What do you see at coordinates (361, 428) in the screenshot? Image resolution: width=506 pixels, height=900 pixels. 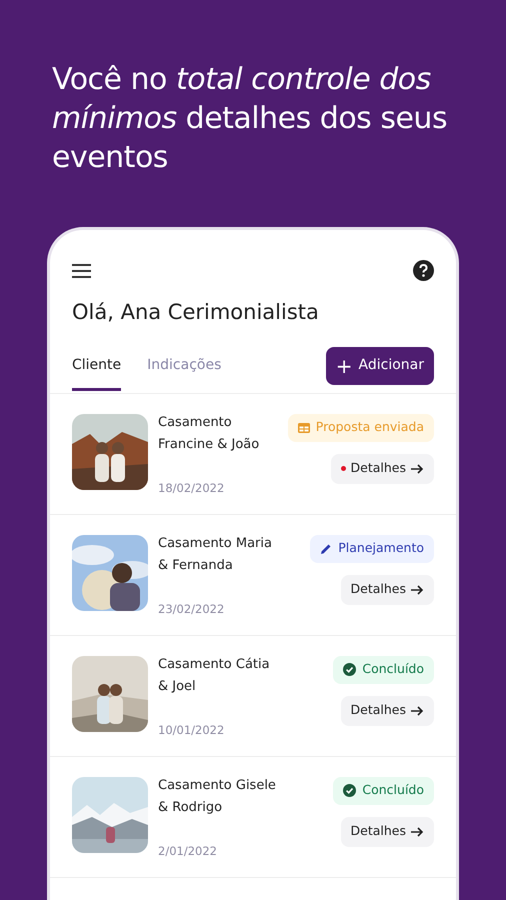 I see `status-badge: Proposta enviada` at bounding box center [361, 428].